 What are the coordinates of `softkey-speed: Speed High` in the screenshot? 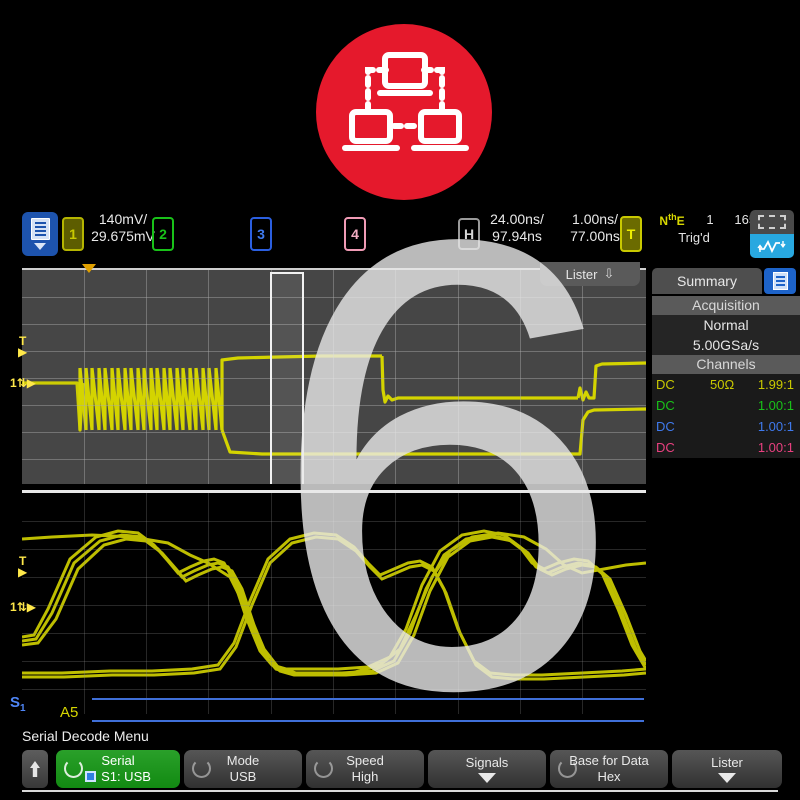 It's located at (365, 769).